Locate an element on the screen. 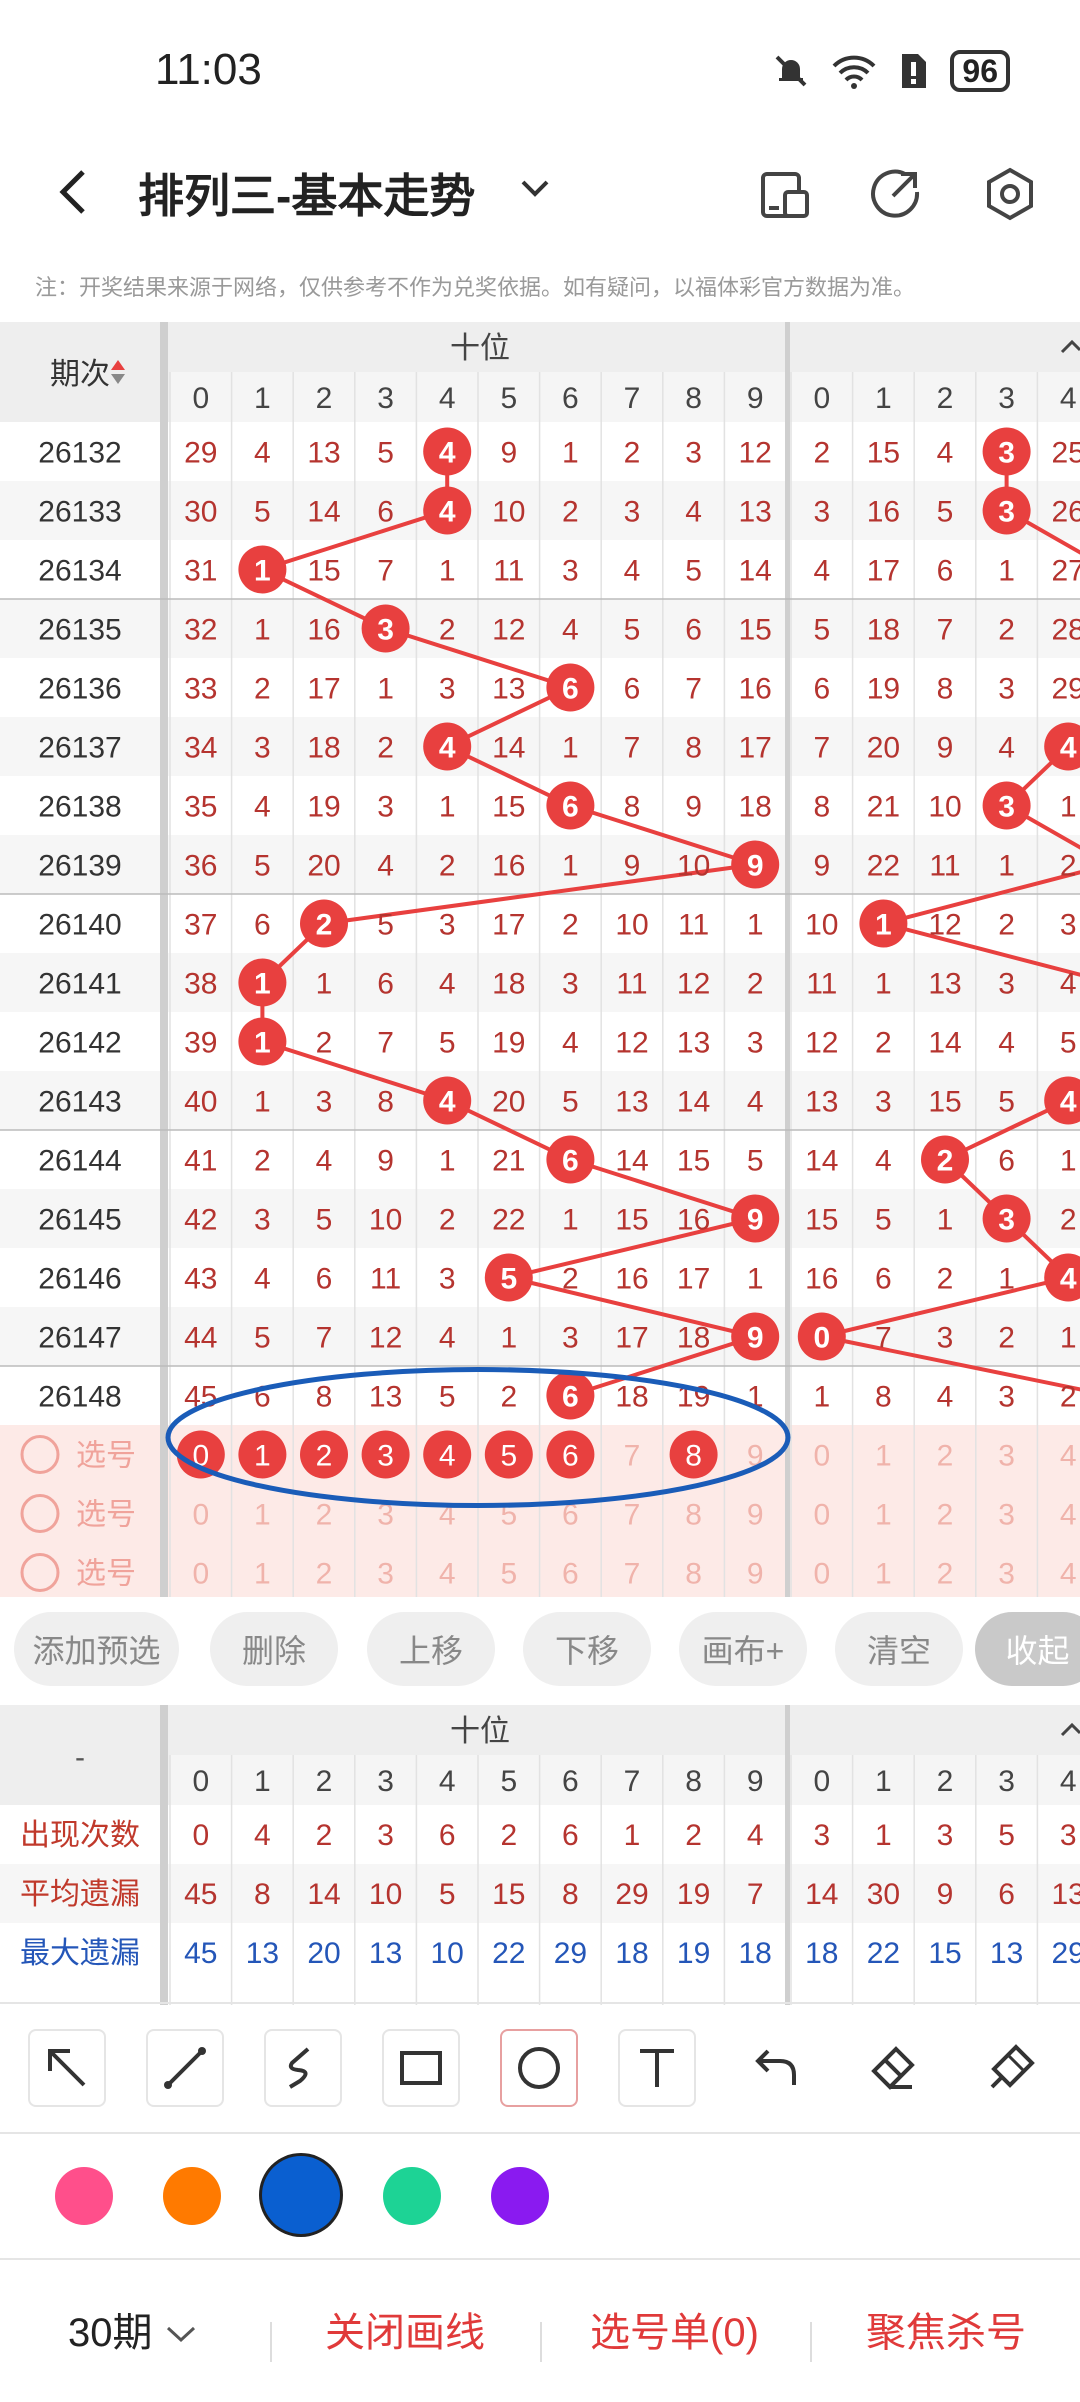  miss-count-cell: 11 is located at coordinates (385, 1279).